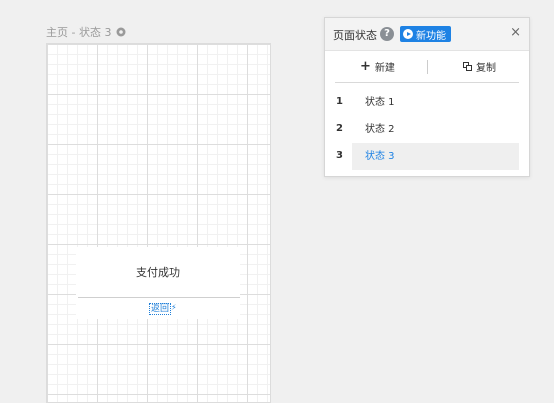  What do you see at coordinates (408, 34) in the screenshot?
I see `play-icon` at bounding box center [408, 34].